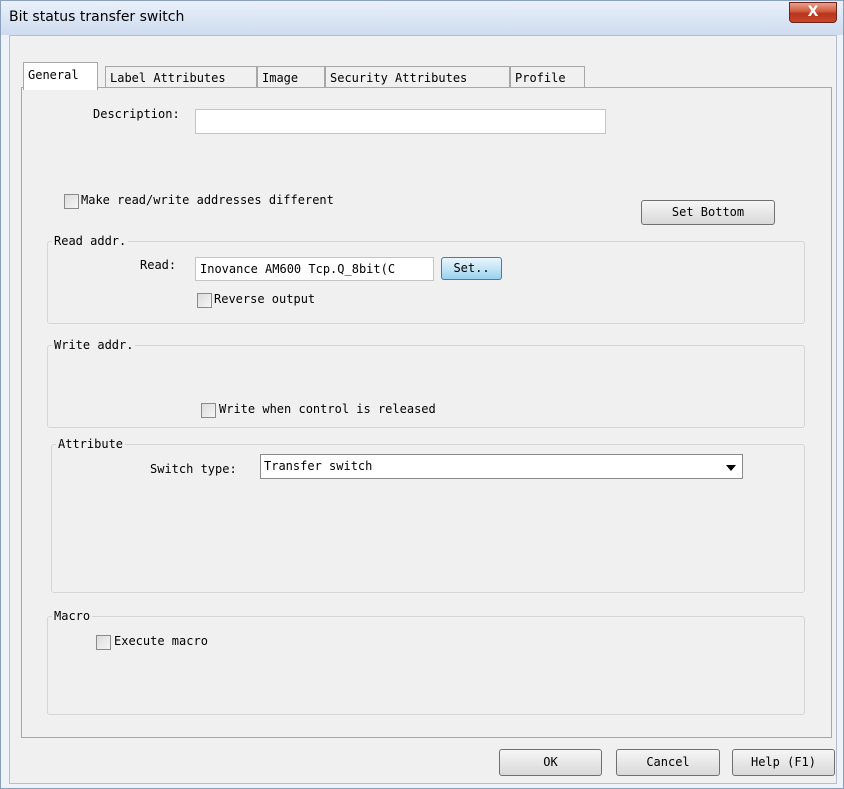  I want to click on set-button-label: Set.., so click(471, 268).